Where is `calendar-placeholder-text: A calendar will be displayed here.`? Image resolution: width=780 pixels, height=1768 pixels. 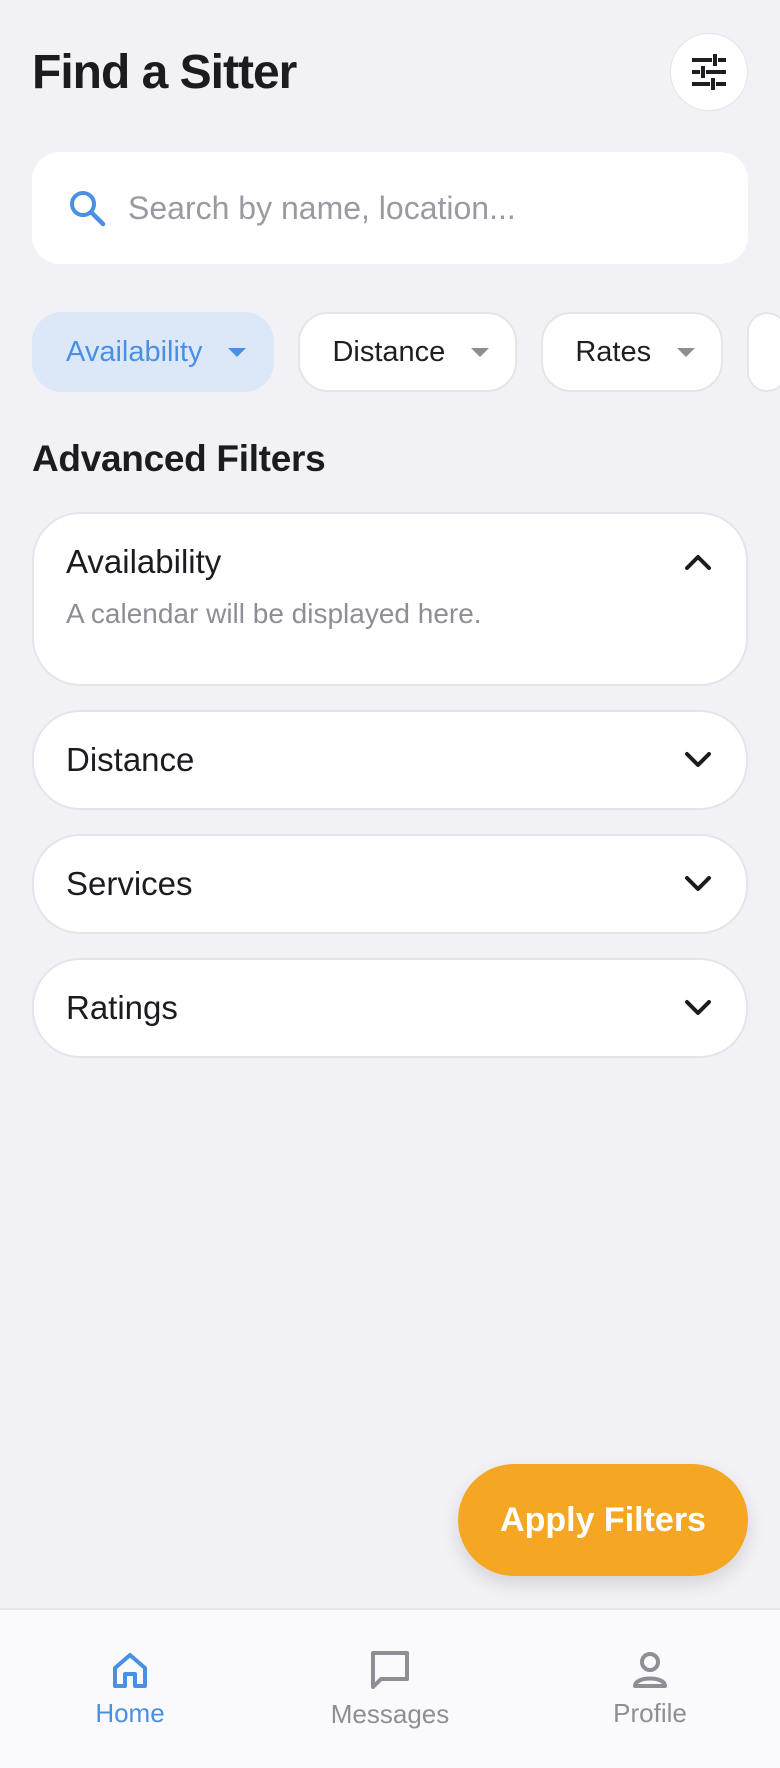
calendar-placeholder-text: A calendar will be displayed here. is located at coordinates (274, 613).